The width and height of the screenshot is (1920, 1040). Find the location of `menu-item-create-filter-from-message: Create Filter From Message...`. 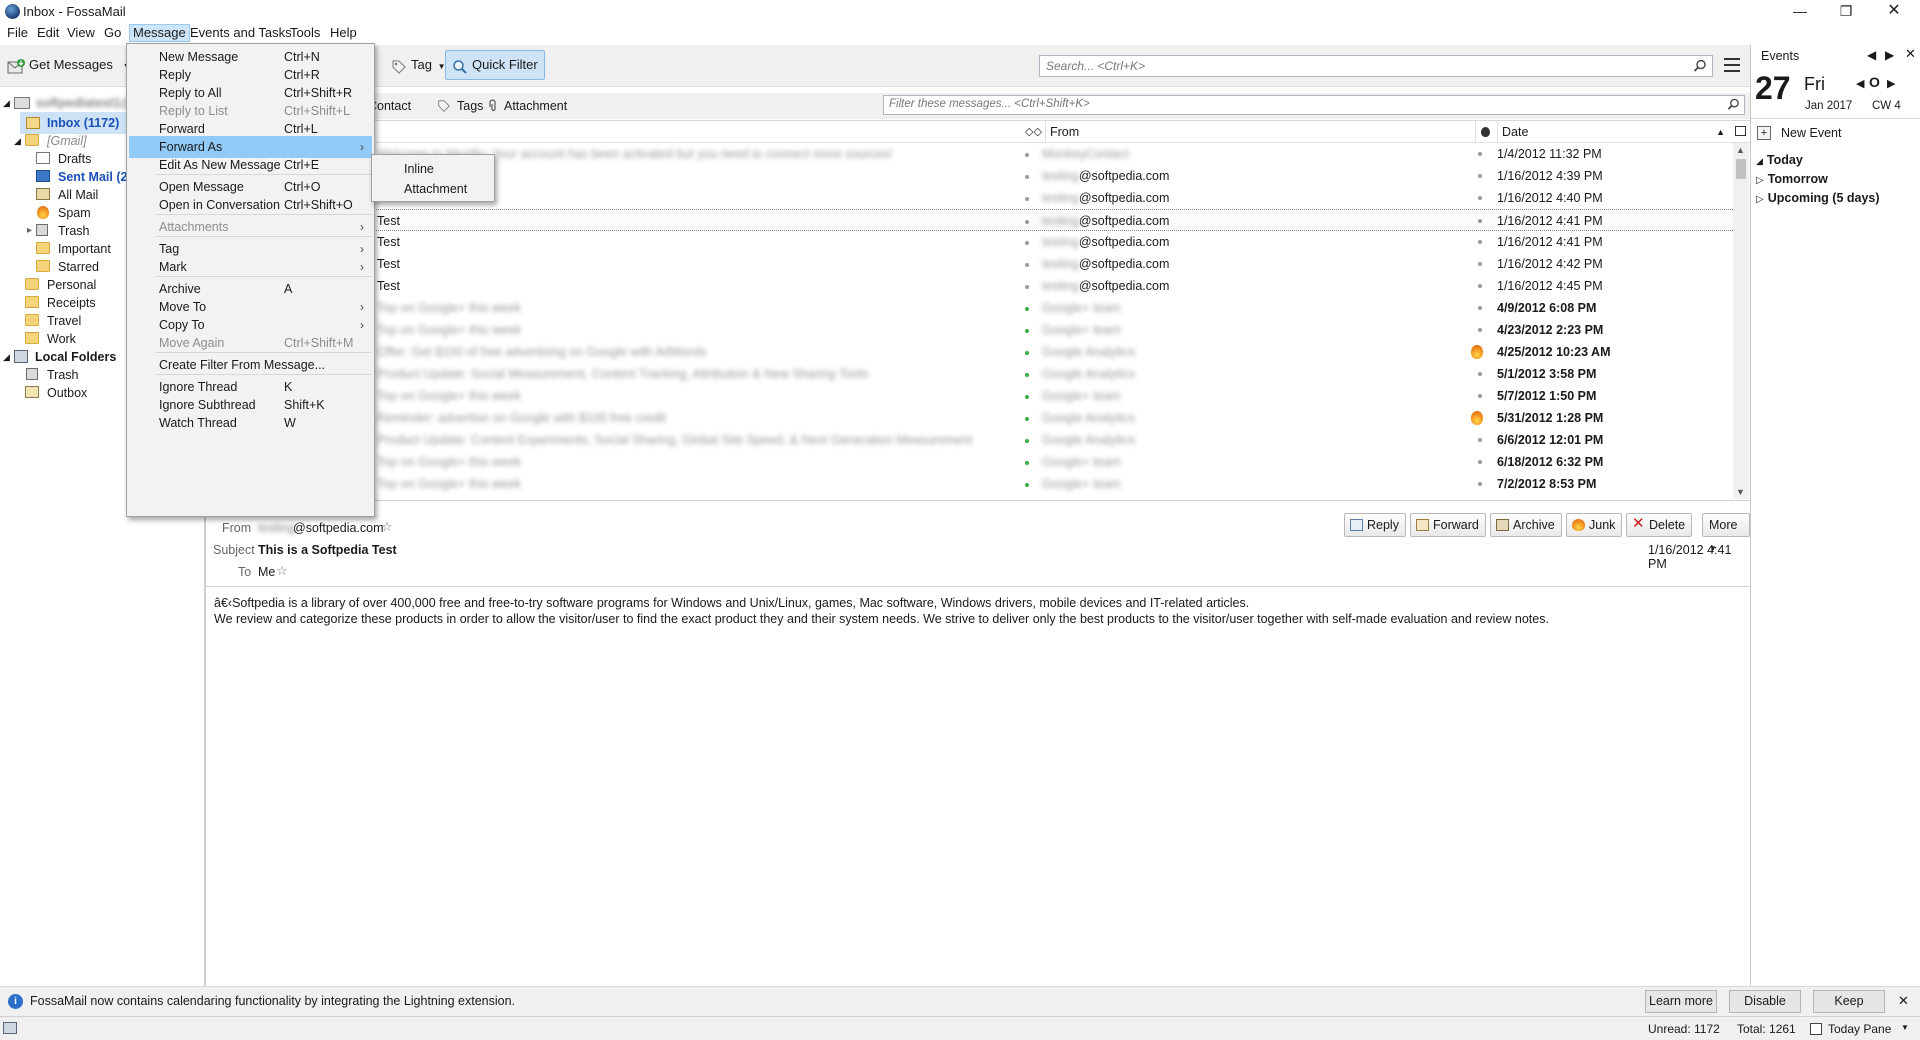

menu-item-create-filter-from-message: Create Filter From Message... is located at coordinates (250, 365).